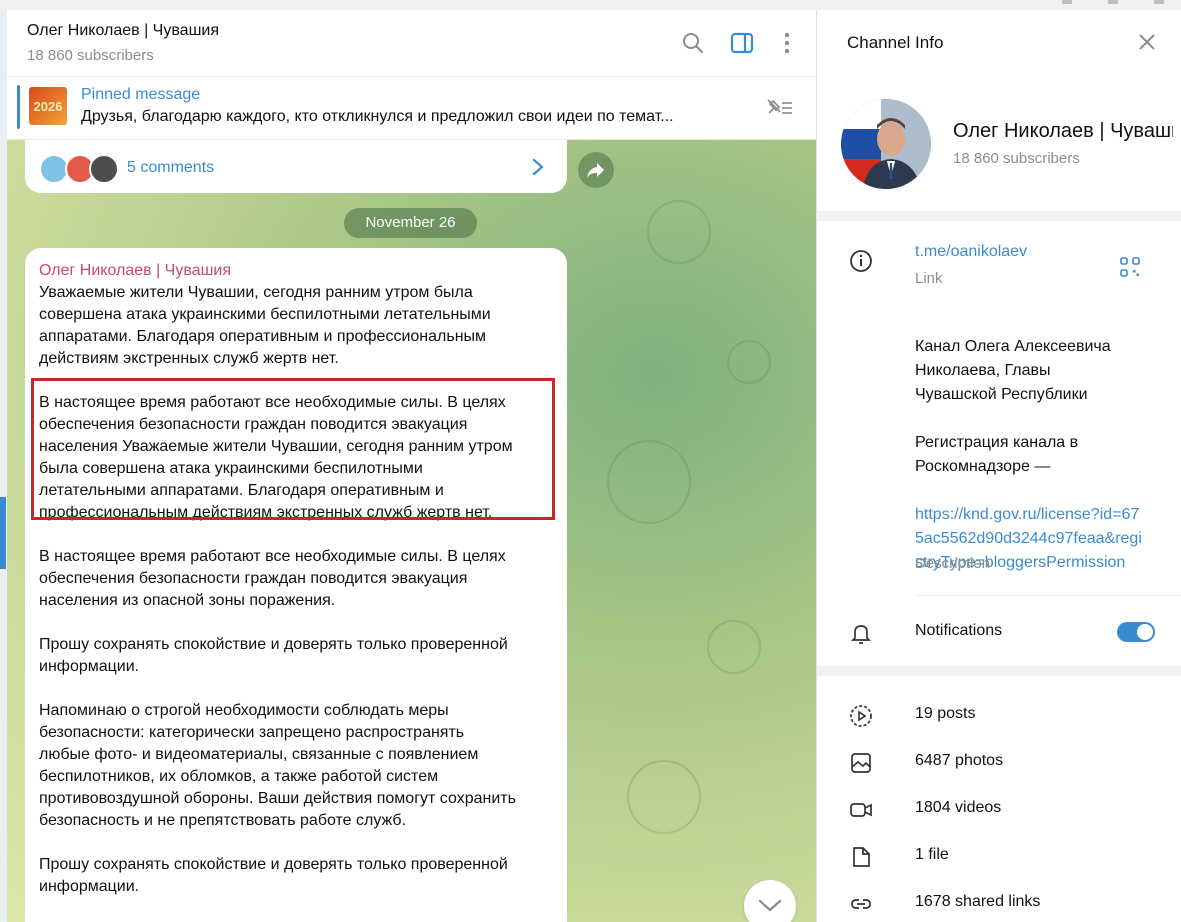  What do you see at coordinates (932, 855) in the screenshot?
I see `media-files: 1 file` at bounding box center [932, 855].